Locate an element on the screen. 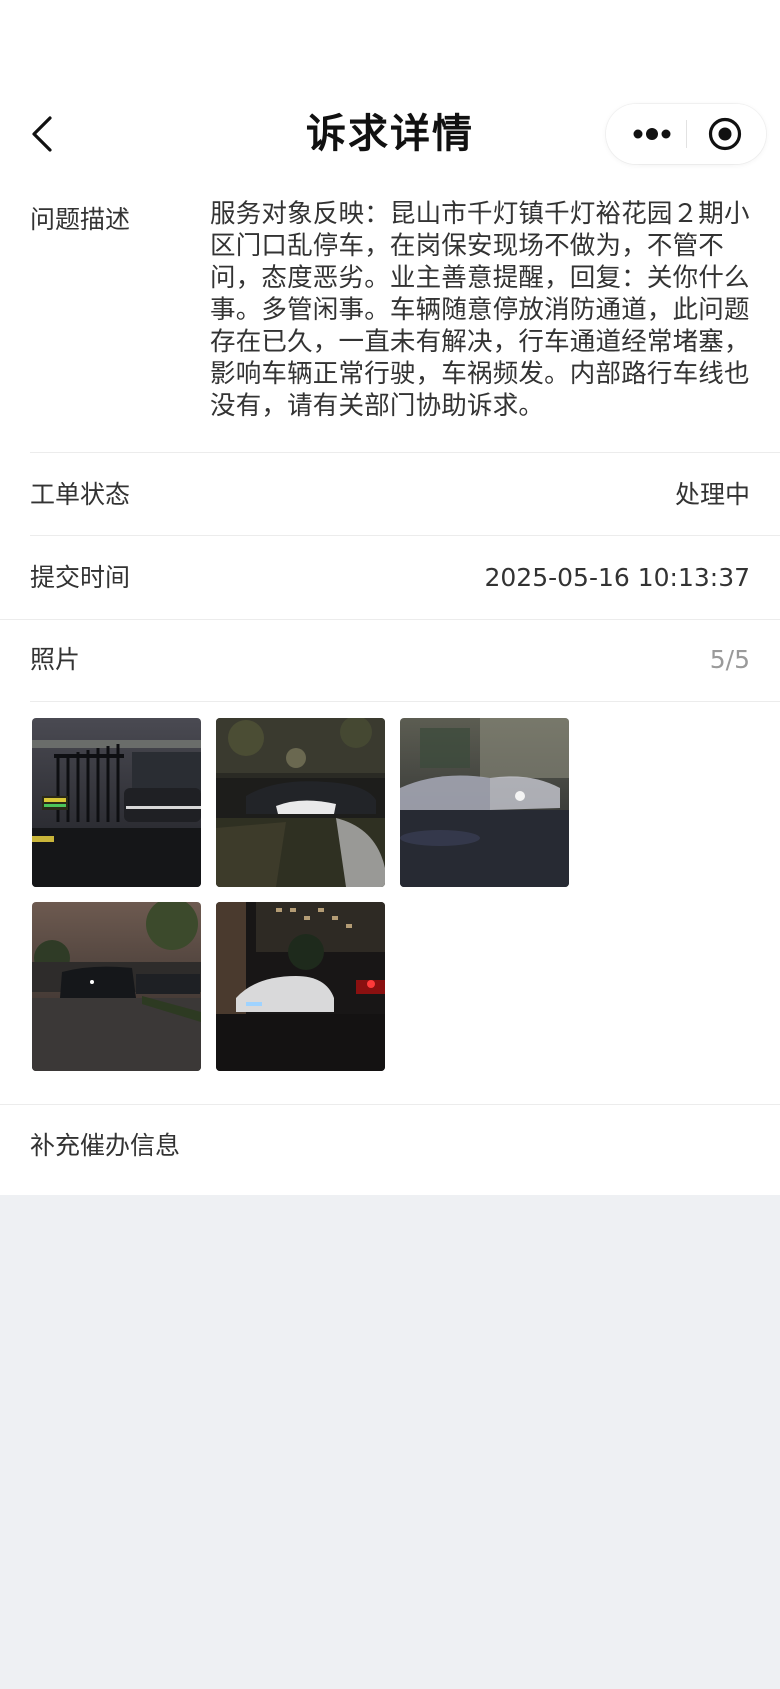 The height and width of the screenshot is (1689, 780). photos-label: 照片 is located at coordinates (55, 659).